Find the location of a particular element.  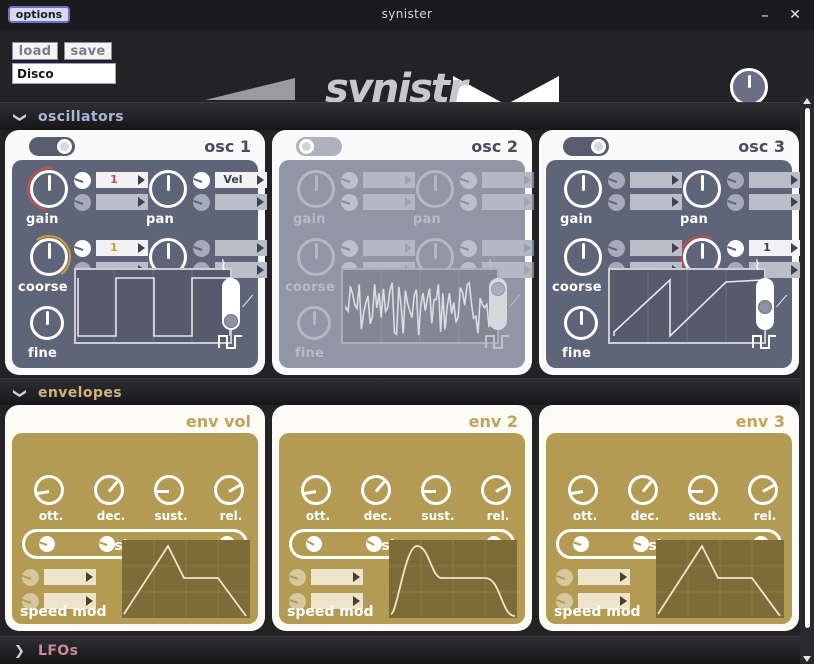

scroll-down-arrow-icon is located at coordinates (807, 659).